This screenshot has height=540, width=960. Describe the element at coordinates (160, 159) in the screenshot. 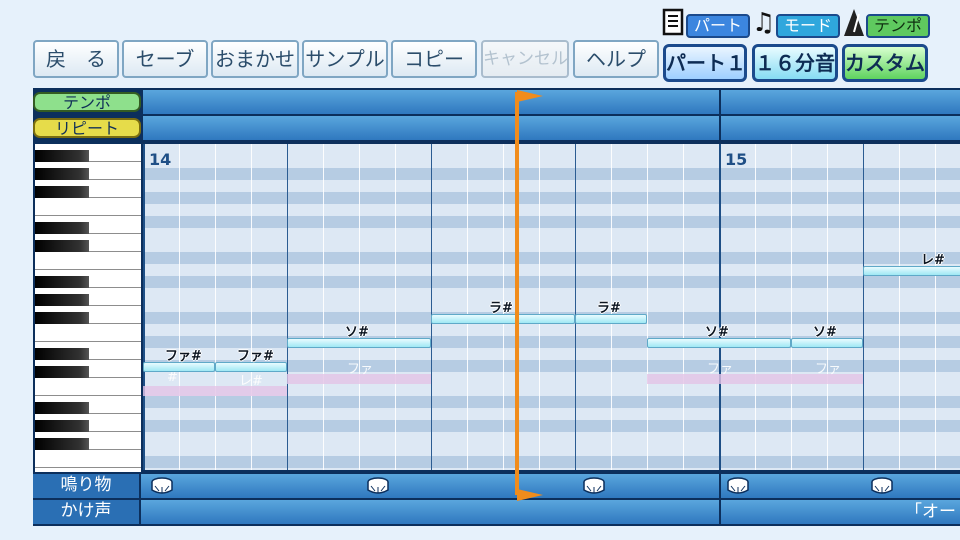

I see `measure-number: 14` at that location.